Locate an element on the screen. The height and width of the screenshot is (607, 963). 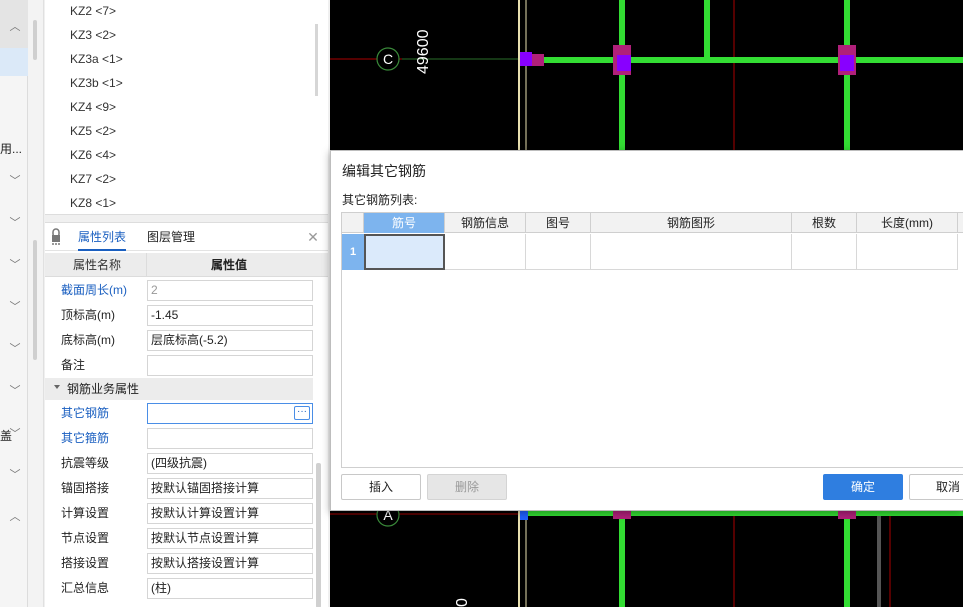
list-scrollbar is located at coordinates (316, 60).